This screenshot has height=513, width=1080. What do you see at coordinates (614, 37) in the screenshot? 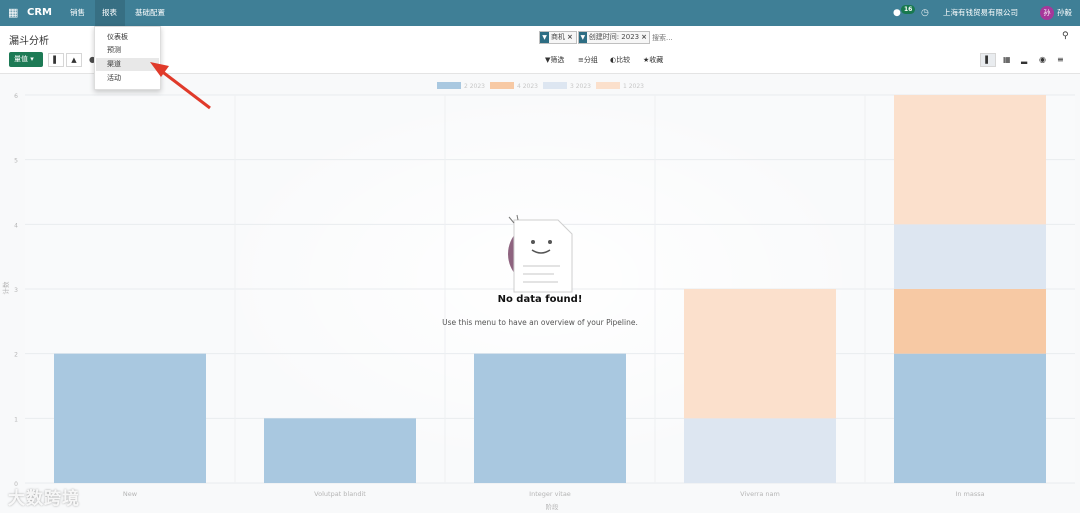
I see `filter-facet-created-date: ▼ 创建时间: 2023 ×` at bounding box center [614, 37].